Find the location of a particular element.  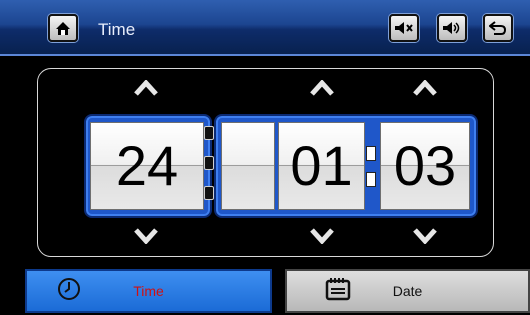

tab-date-label: Date is located at coordinates (407, 291).